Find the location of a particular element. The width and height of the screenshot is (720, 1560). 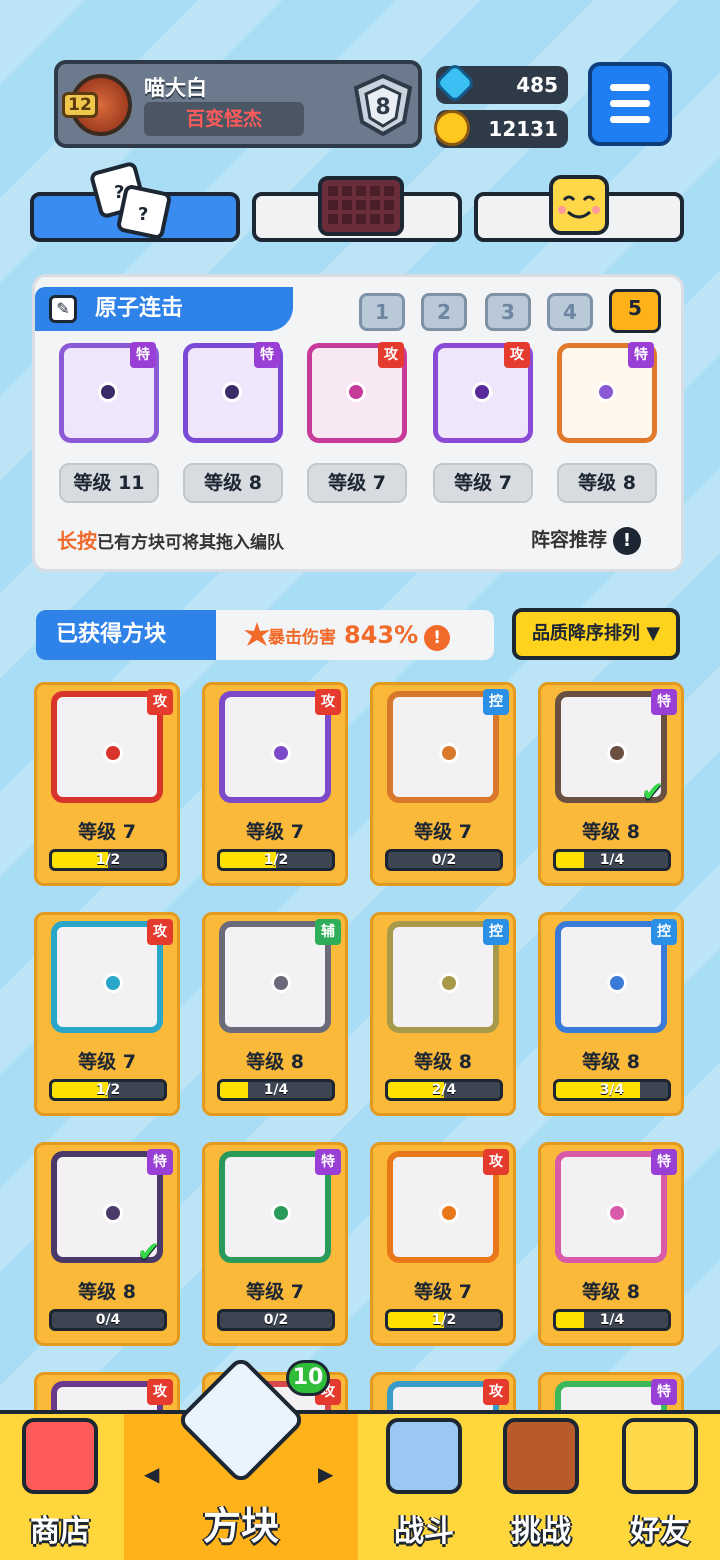

upgrade-progress-bar: 2/4 is located at coordinates (444, 1090).